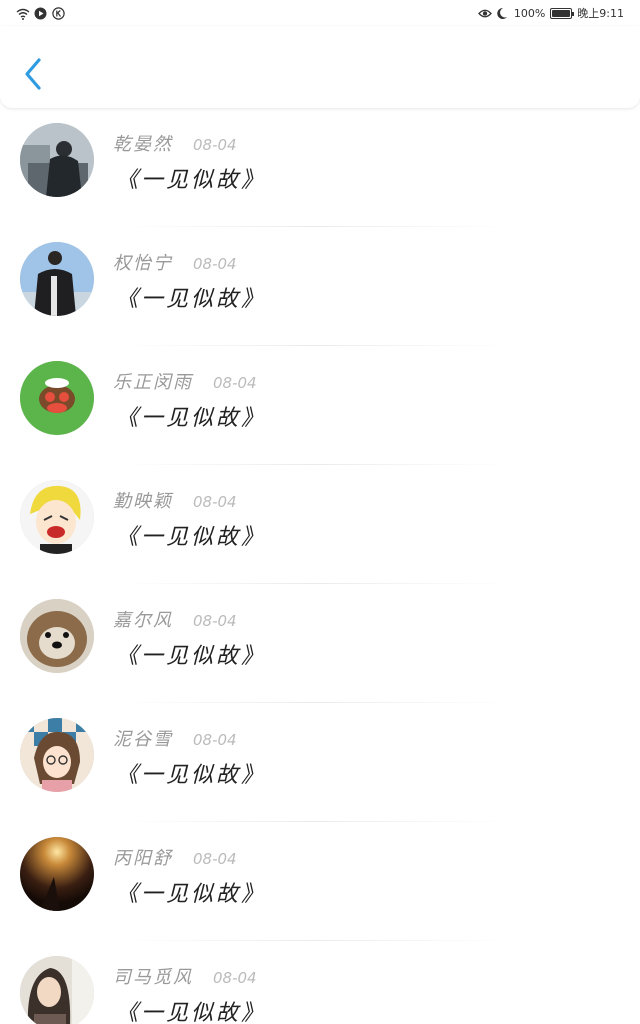 The image size is (640, 1024). What do you see at coordinates (175, 500) in the screenshot?
I see `message-meta: 勤映颖 08-04` at bounding box center [175, 500].